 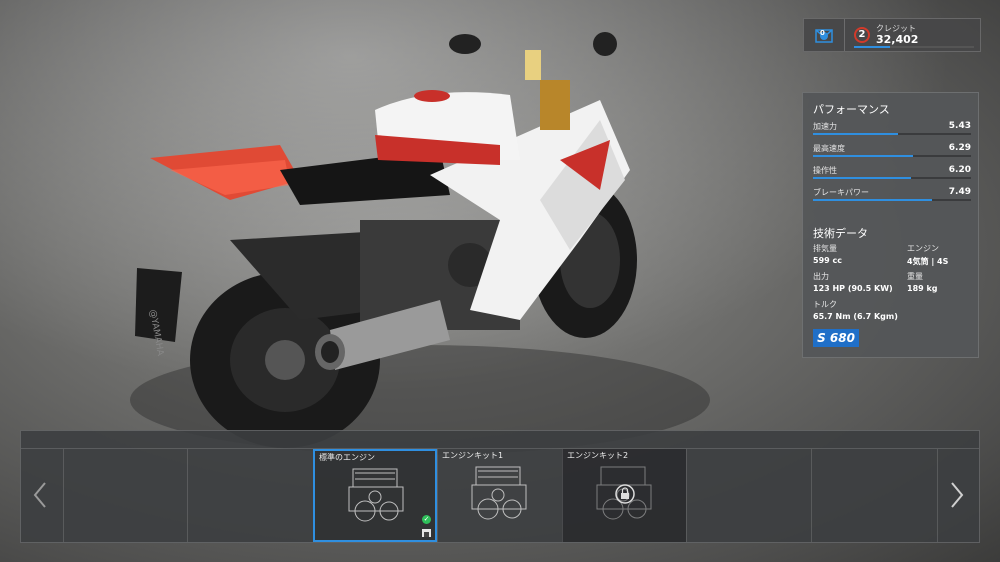 I want to click on lock-icon, so click(x=625, y=494).